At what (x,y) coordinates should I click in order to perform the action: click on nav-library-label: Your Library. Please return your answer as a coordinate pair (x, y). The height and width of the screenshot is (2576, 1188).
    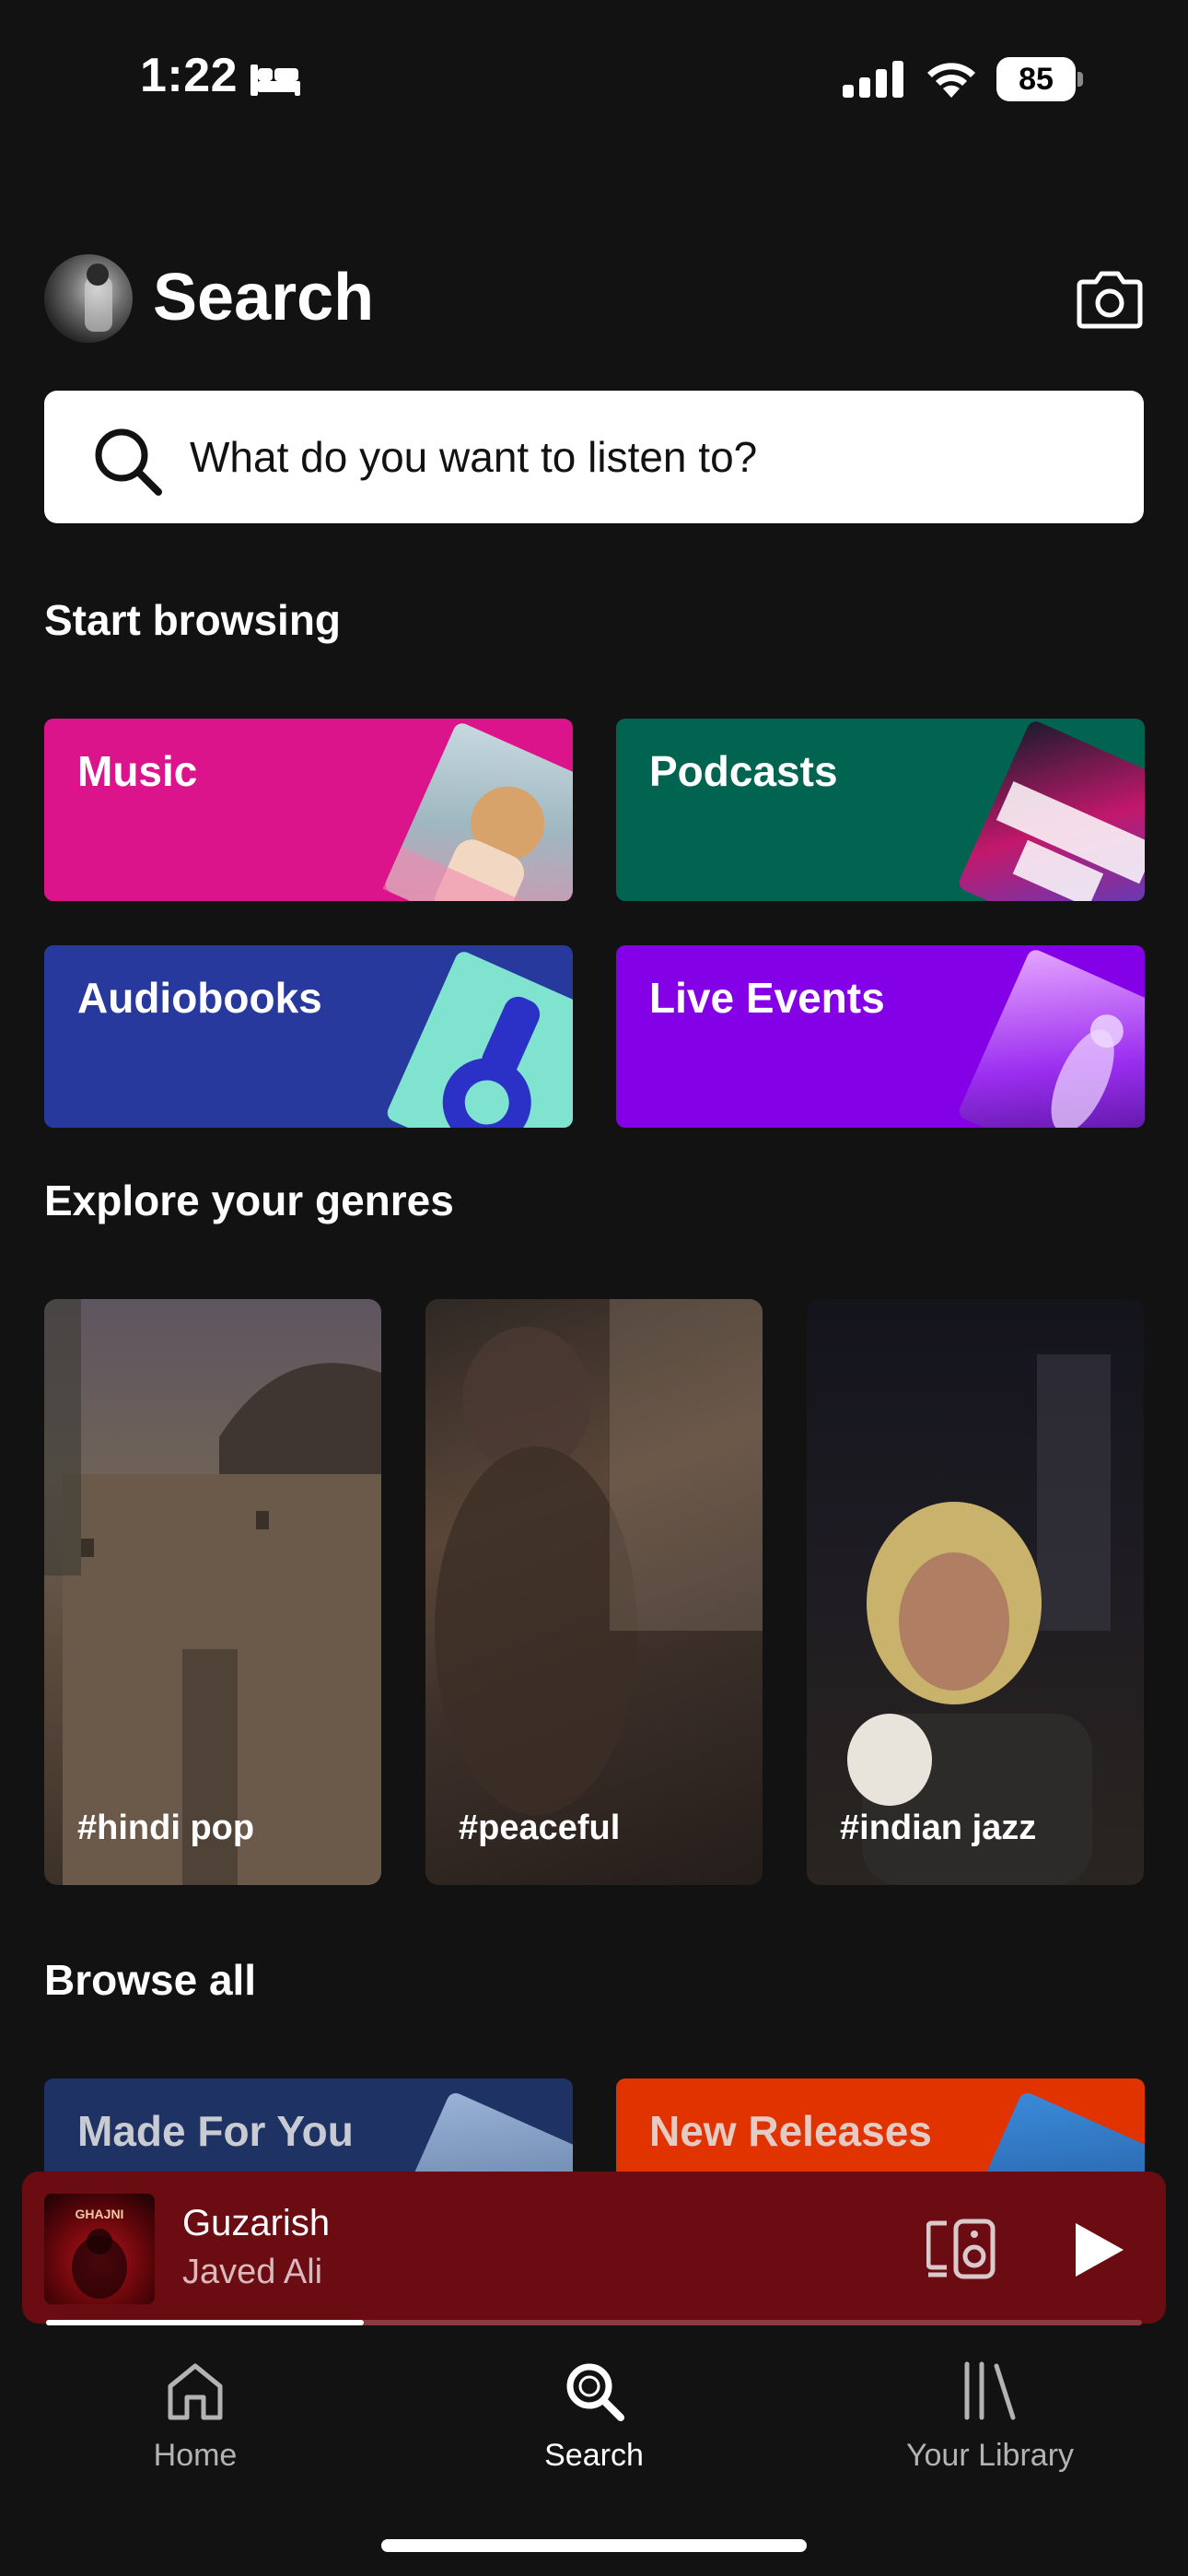
    Looking at the image, I should click on (990, 2455).